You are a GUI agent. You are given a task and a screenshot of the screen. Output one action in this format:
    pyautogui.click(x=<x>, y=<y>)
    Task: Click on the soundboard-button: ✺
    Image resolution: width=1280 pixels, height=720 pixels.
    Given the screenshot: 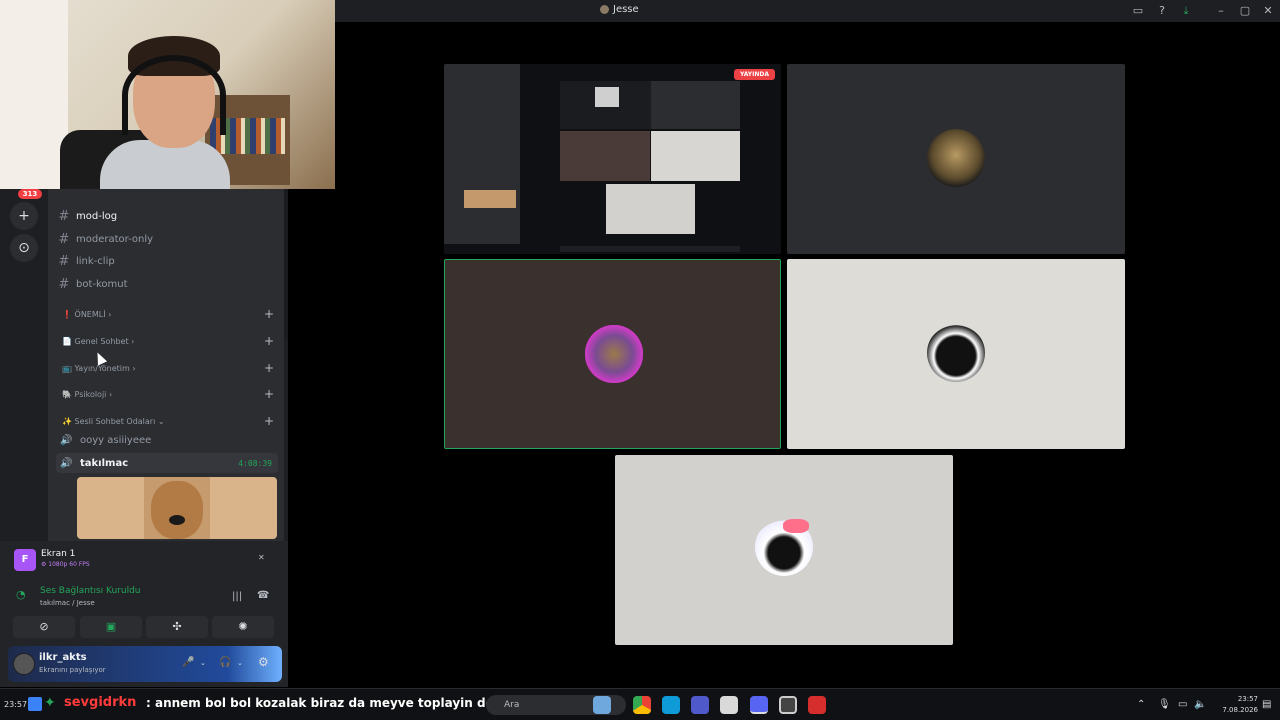 What is the action you would take?
    pyautogui.click(x=243, y=627)
    